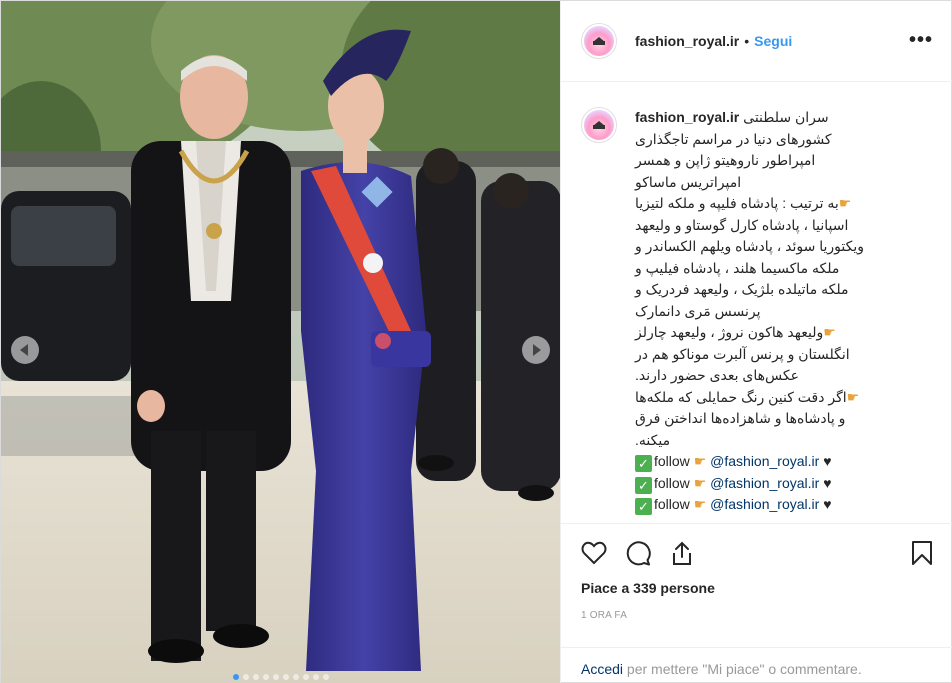 The height and width of the screenshot is (683, 952). What do you see at coordinates (729, 332) in the screenshot?
I see `caption-line: ولیعهد هاکون نروژ ، ولیعهد چارلز` at bounding box center [729, 332].